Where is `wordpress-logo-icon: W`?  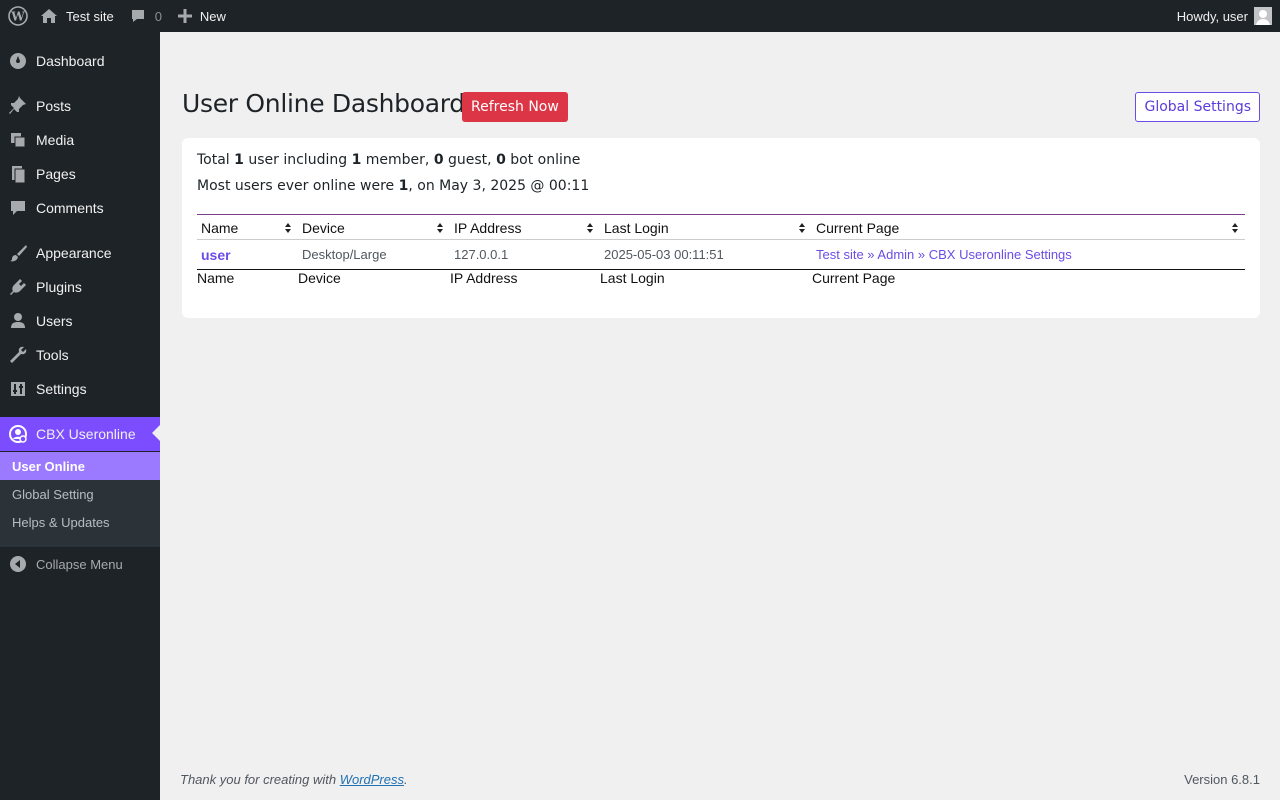
wordpress-logo-icon: W is located at coordinates (18, 16).